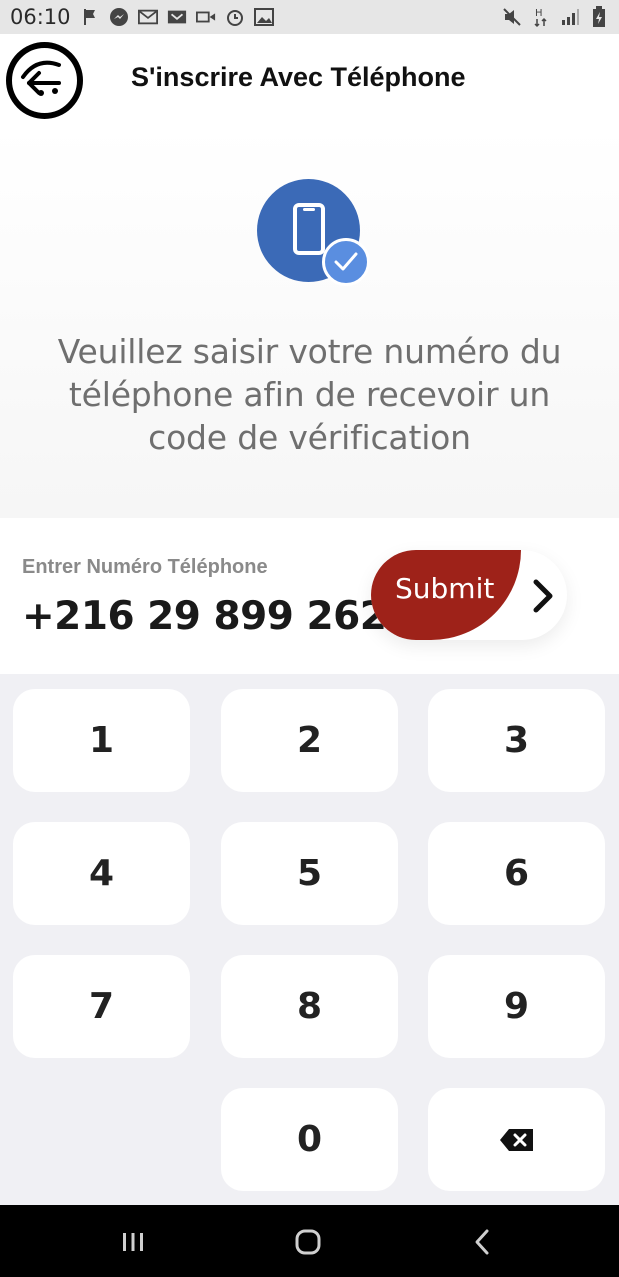 Image resolution: width=619 pixels, height=1277 pixels. I want to click on recent-apps-icon, so click(133, 1242).